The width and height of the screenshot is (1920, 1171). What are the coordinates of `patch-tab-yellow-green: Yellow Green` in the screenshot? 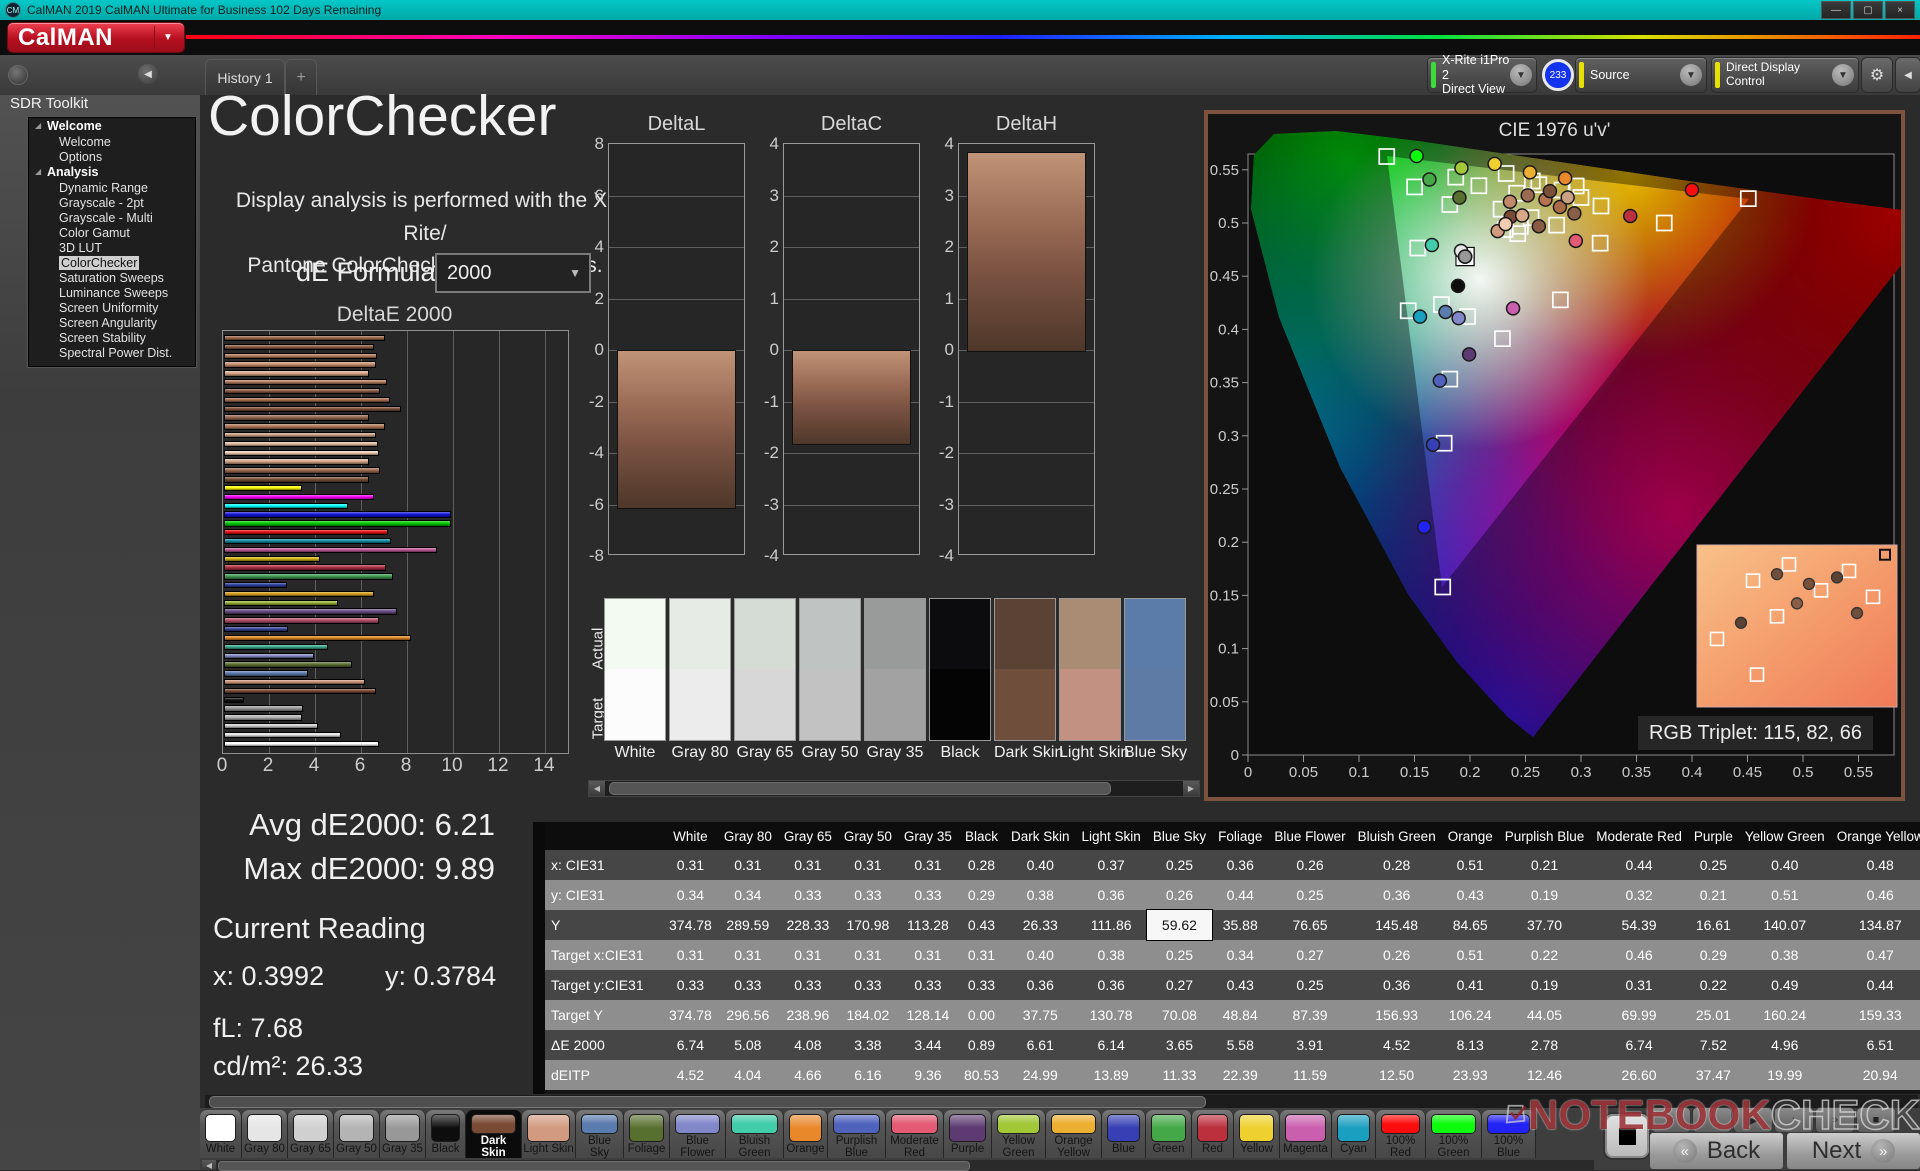 It's located at (1019, 1134).